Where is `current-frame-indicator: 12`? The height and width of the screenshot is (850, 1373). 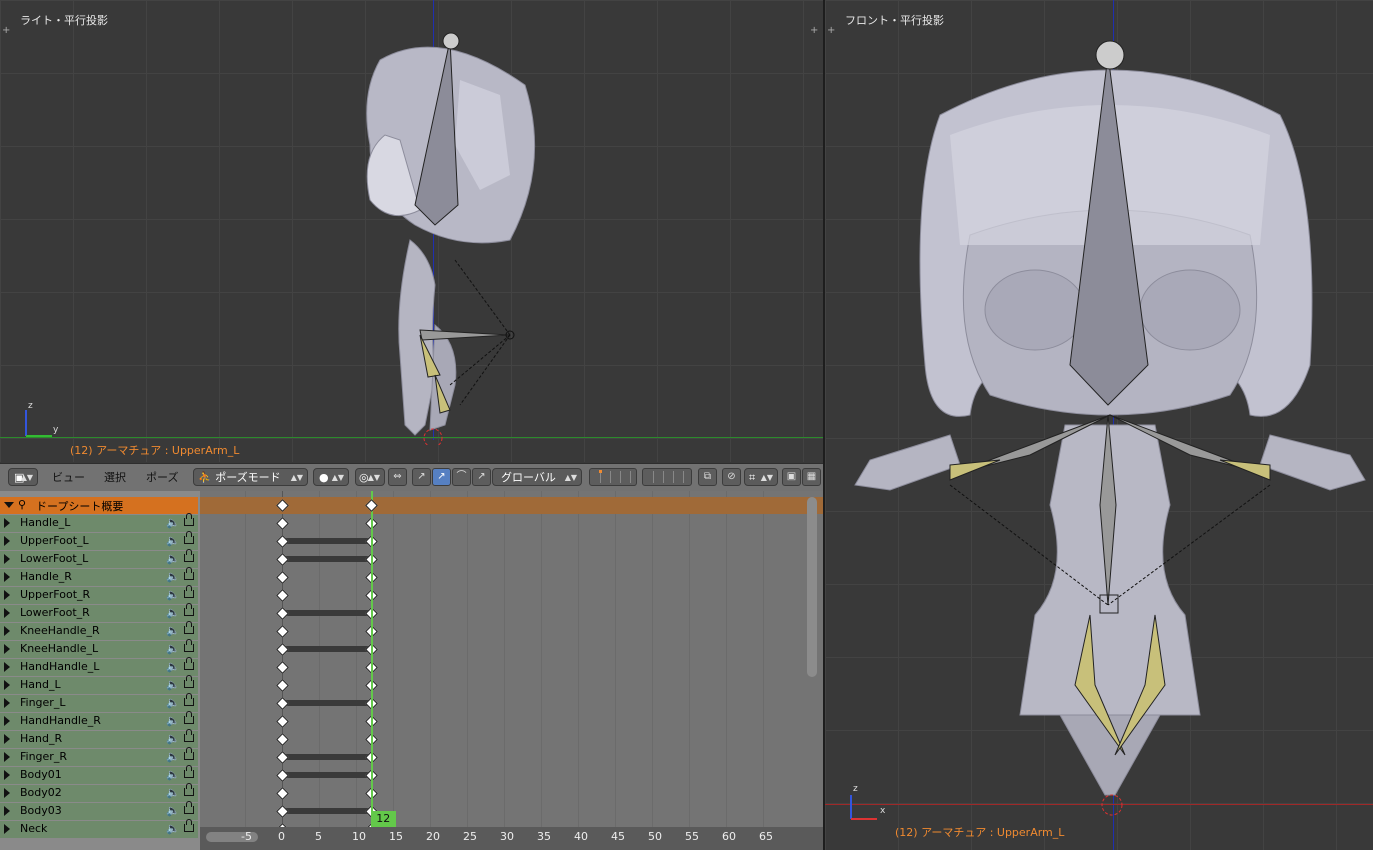
current-frame-indicator: 12 is located at coordinates (383, 819).